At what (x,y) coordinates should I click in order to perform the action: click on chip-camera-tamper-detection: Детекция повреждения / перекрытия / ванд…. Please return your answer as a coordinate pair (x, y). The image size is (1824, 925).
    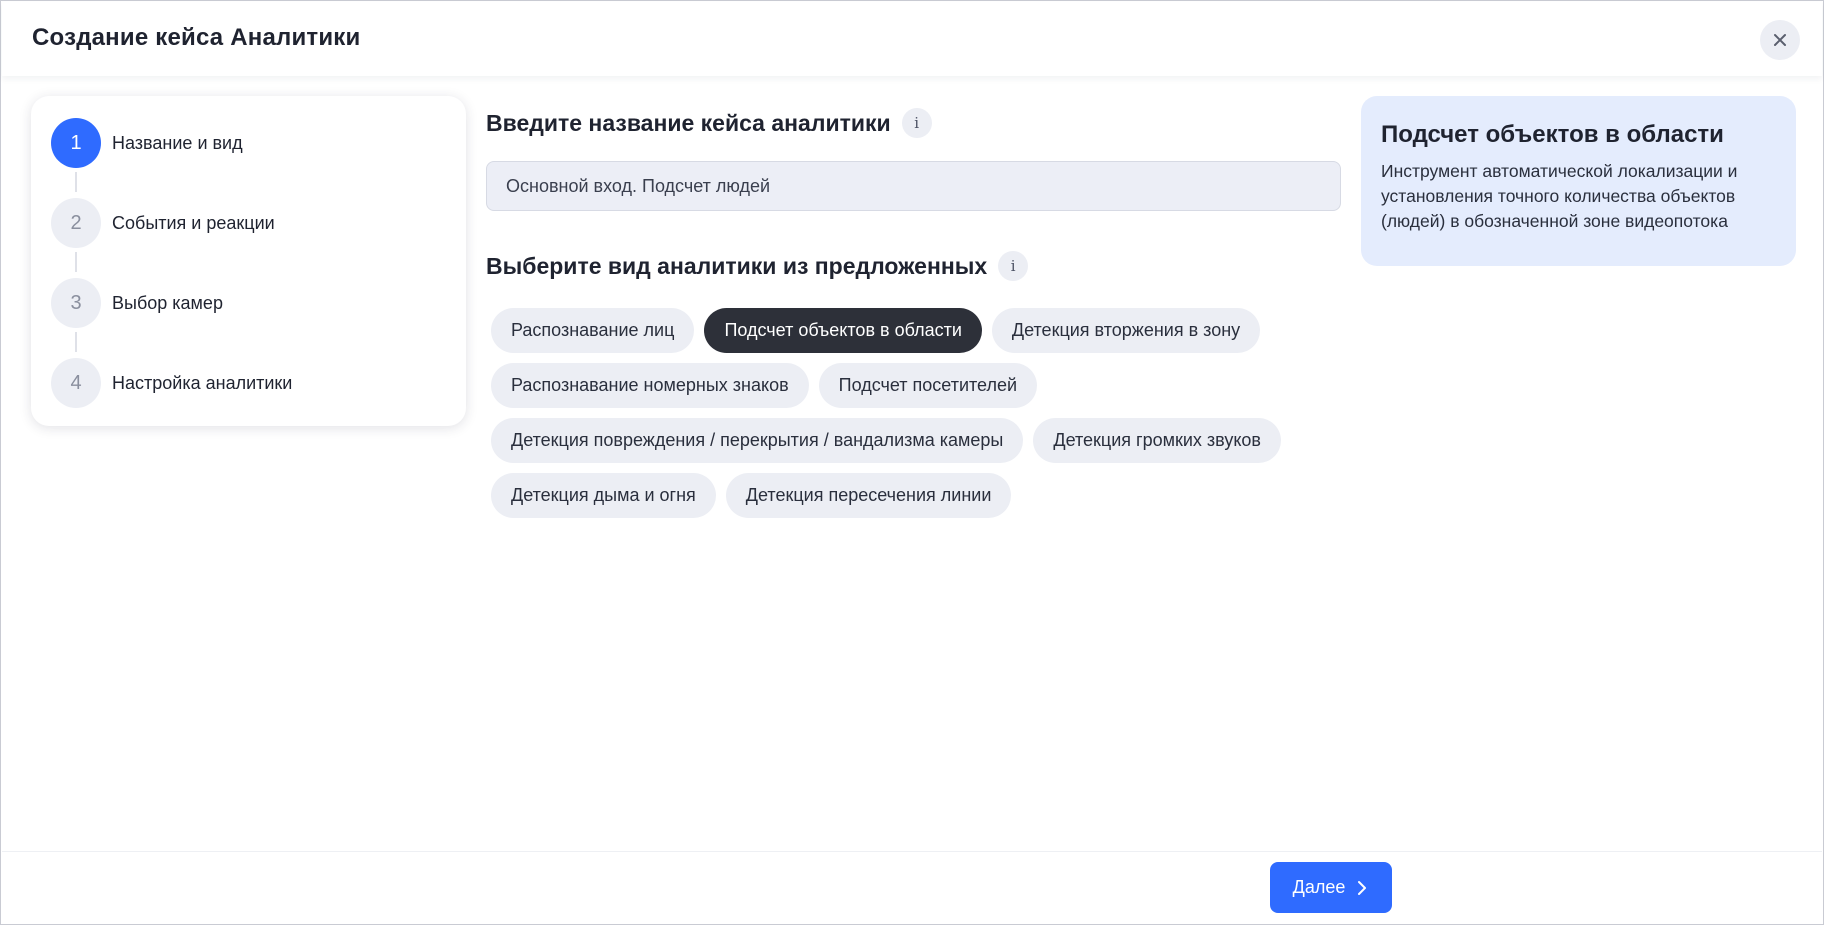
    Looking at the image, I should click on (757, 440).